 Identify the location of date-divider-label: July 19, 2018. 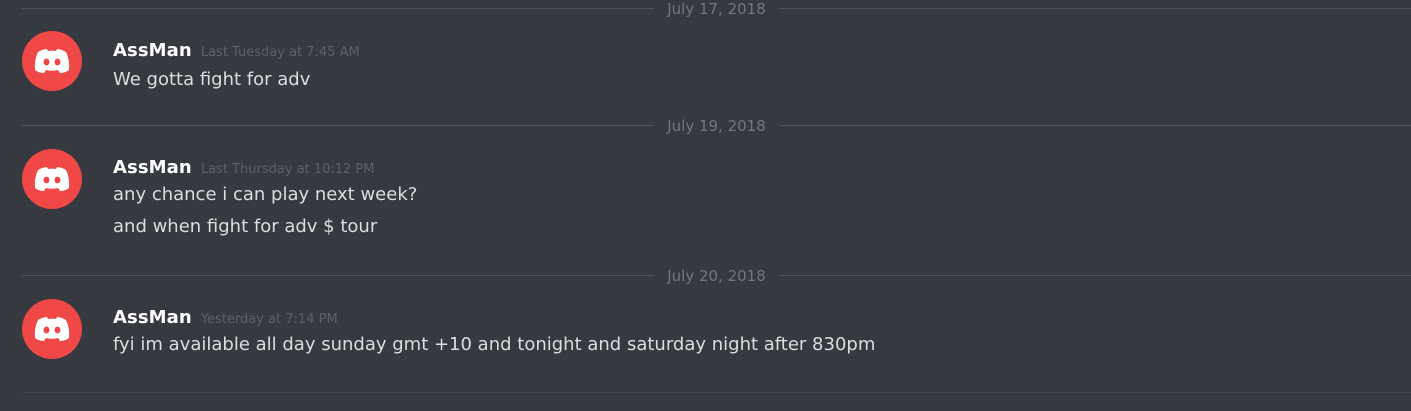
(716, 126).